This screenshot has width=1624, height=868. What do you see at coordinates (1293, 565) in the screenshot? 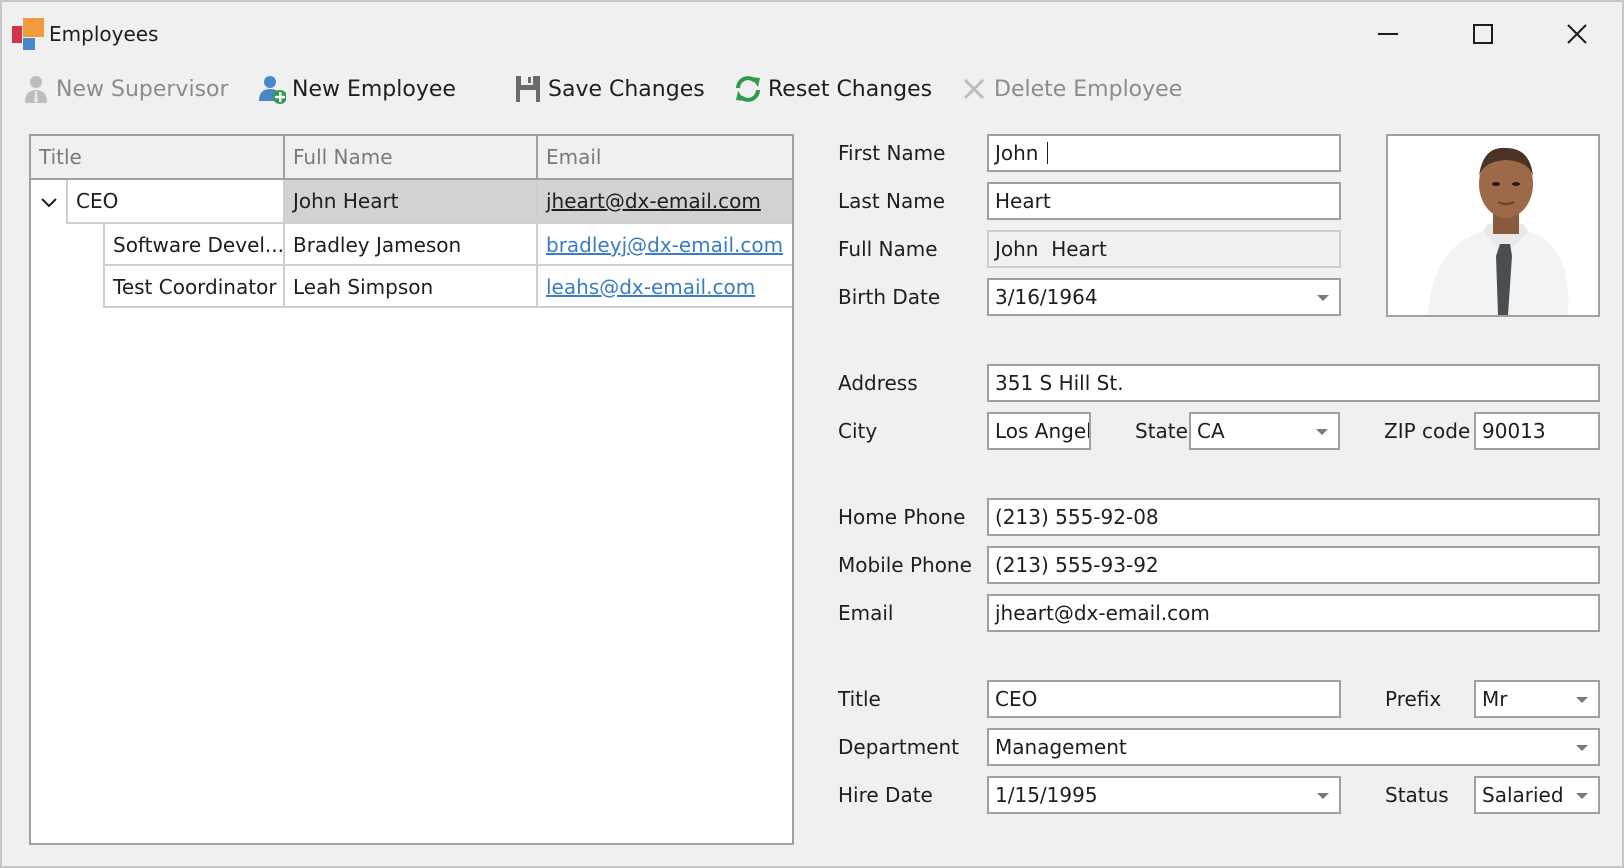
I see `mobile-phone-field: (213) 555-93-92` at bounding box center [1293, 565].